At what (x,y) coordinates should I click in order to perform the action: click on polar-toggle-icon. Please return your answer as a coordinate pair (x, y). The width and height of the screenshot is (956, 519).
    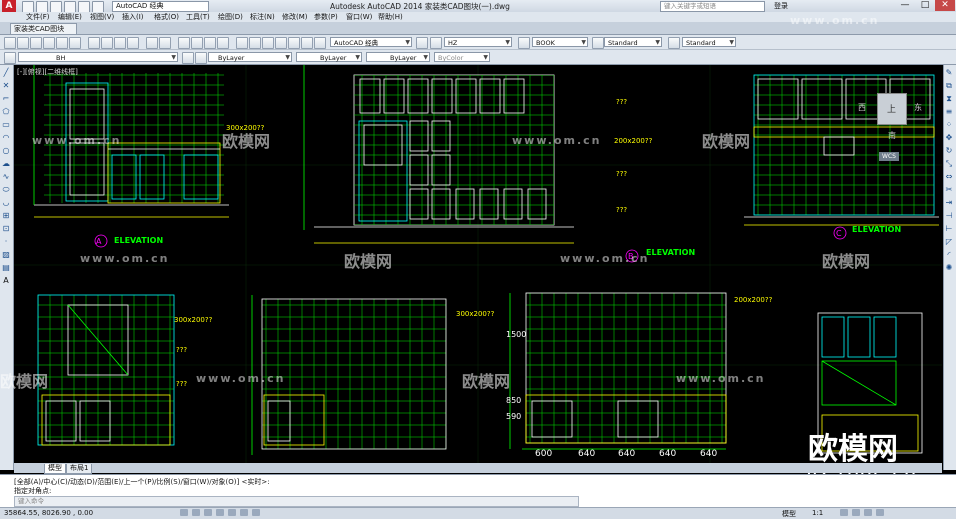
    Looking at the image, I should click on (220, 512).